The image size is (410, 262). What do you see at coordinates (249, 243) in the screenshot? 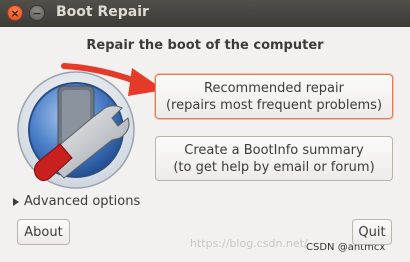
I see `watermark-url: https://blog.csdn.net/` at bounding box center [249, 243].